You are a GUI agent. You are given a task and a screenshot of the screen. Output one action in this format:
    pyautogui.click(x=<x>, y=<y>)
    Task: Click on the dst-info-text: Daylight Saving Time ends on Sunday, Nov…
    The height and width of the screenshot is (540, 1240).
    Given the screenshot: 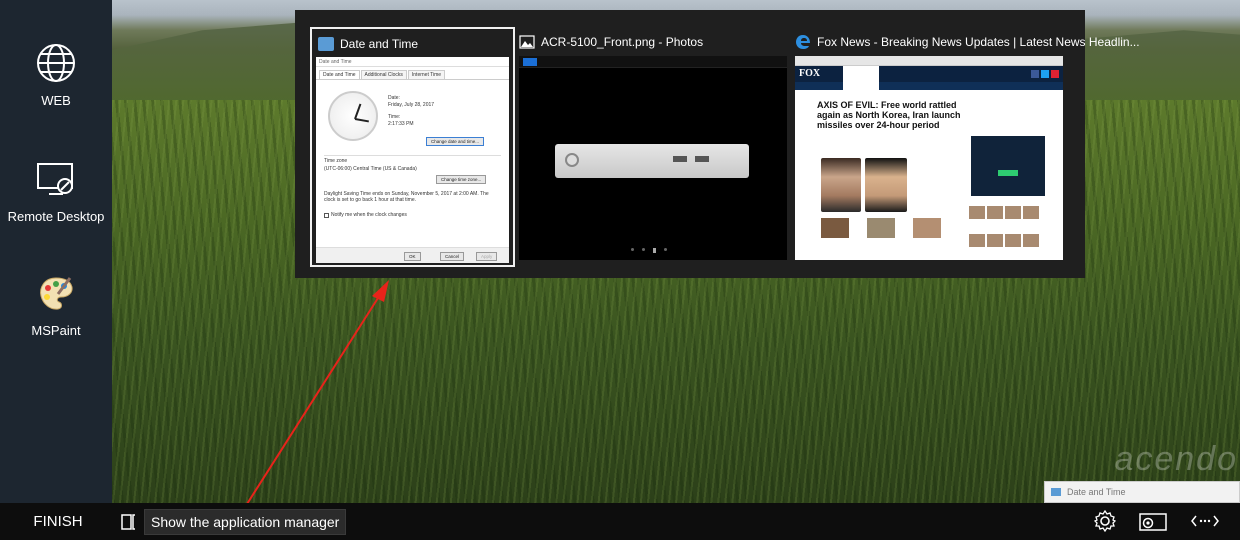 What is the action you would take?
    pyautogui.click(x=406, y=197)
    